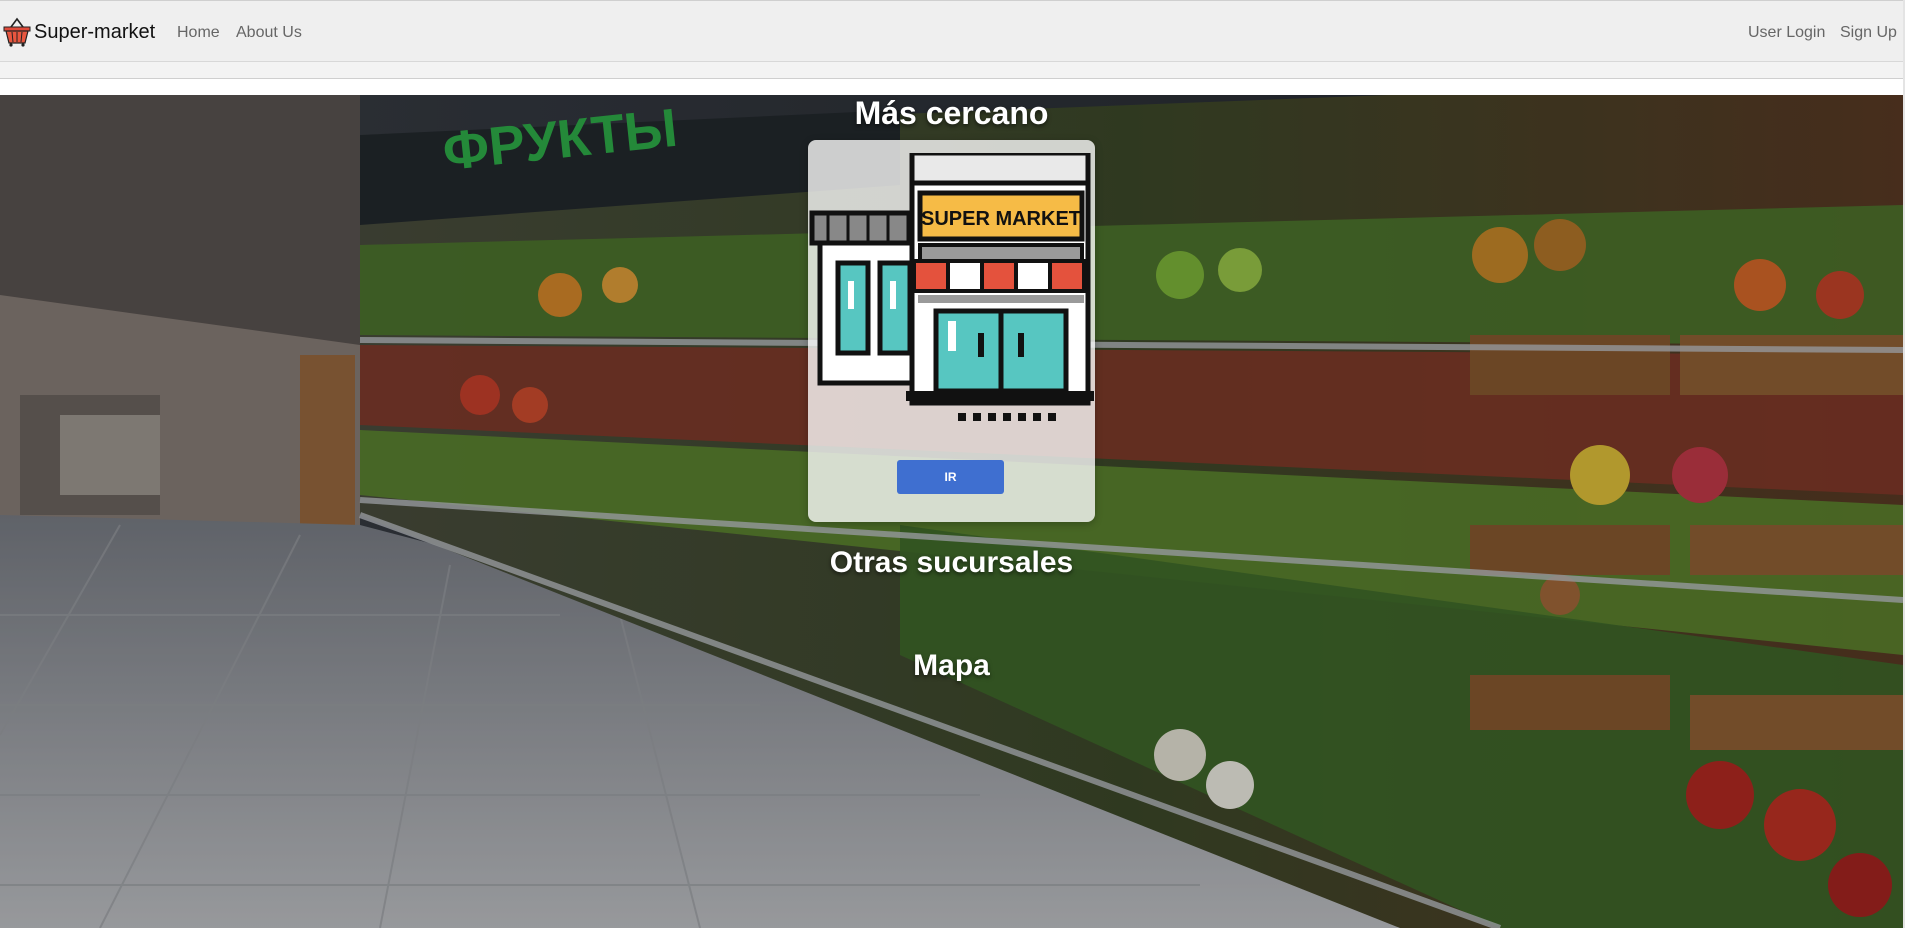 The image size is (1905, 928). I want to click on shopping-basket-icon, so click(17, 32).